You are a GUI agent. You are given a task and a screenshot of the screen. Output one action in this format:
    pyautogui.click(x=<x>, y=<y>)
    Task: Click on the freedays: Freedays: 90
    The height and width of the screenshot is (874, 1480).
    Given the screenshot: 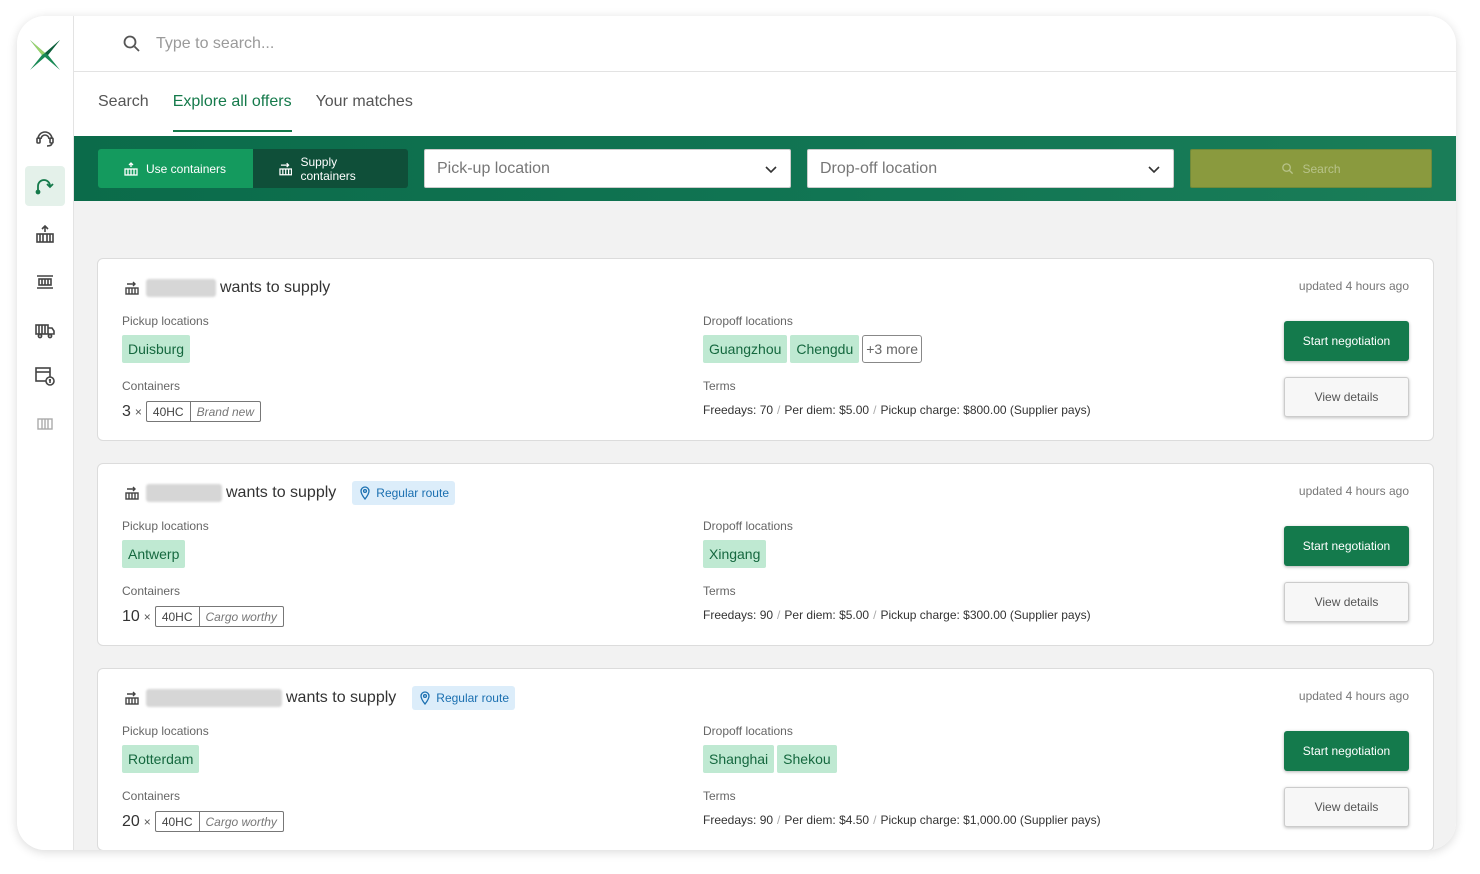 What is the action you would take?
    pyautogui.click(x=738, y=820)
    